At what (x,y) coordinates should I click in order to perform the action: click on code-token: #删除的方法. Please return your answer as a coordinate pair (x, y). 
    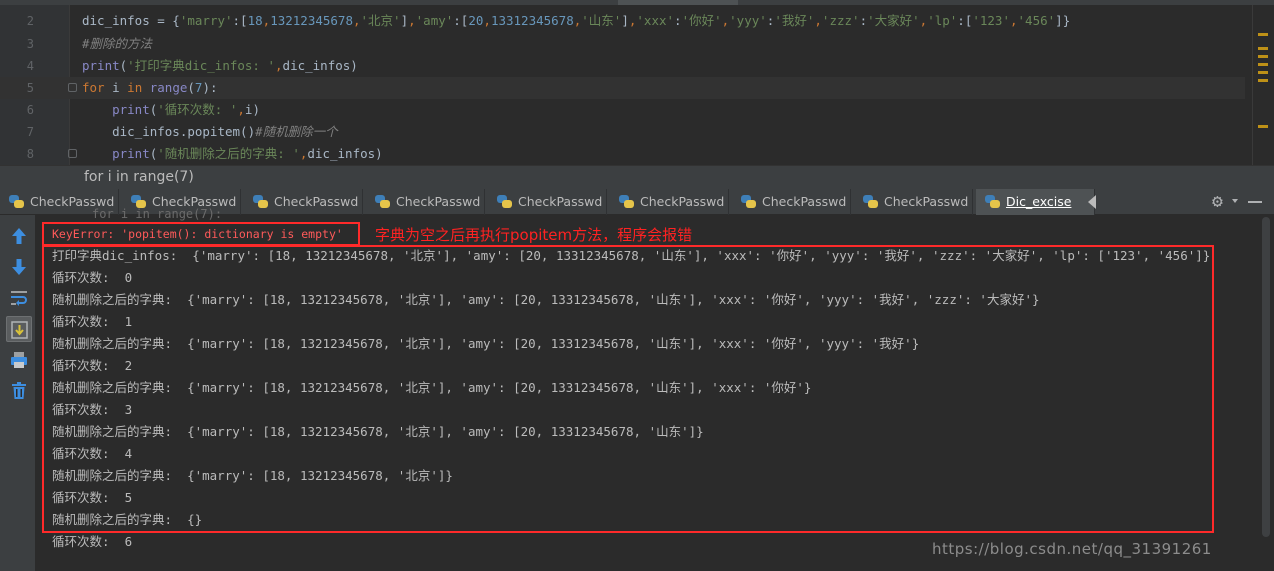
    Looking at the image, I should click on (117, 43).